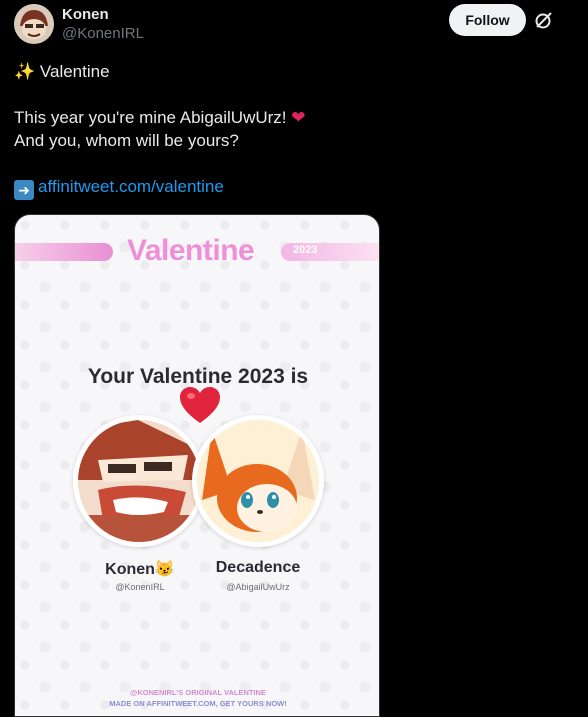 This screenshot has height=717, width=588. What do you see at coordinates (191, 250) in the screenshot?
I see `banner-title: Valentine` at bounding box center [191, 250].